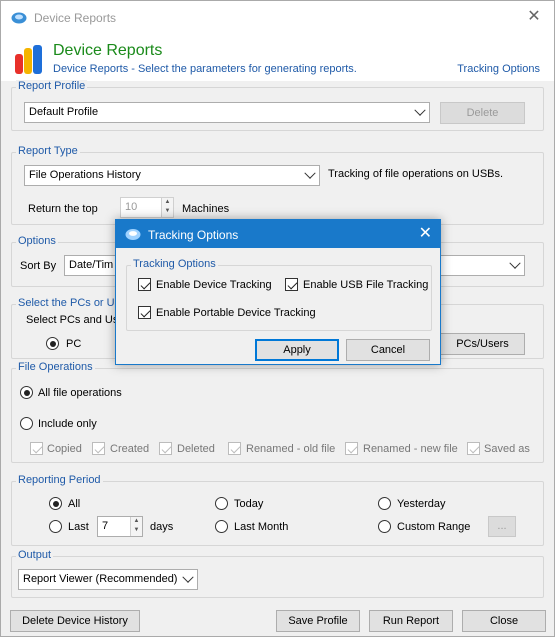 Image resolution: width=555 pixels, height=637 pixels. Describe the element at coordinates (108, 50) in the screenshot. I see `page-title: Device Reports` at that location.